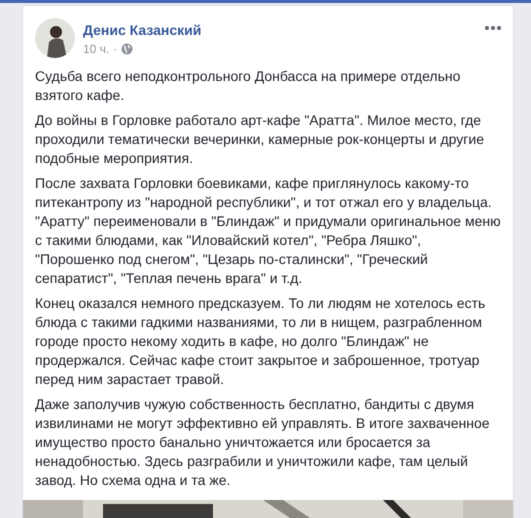 This screenshot has width=531, height=518. I want to click on more-options-icon, so click(493, 28).